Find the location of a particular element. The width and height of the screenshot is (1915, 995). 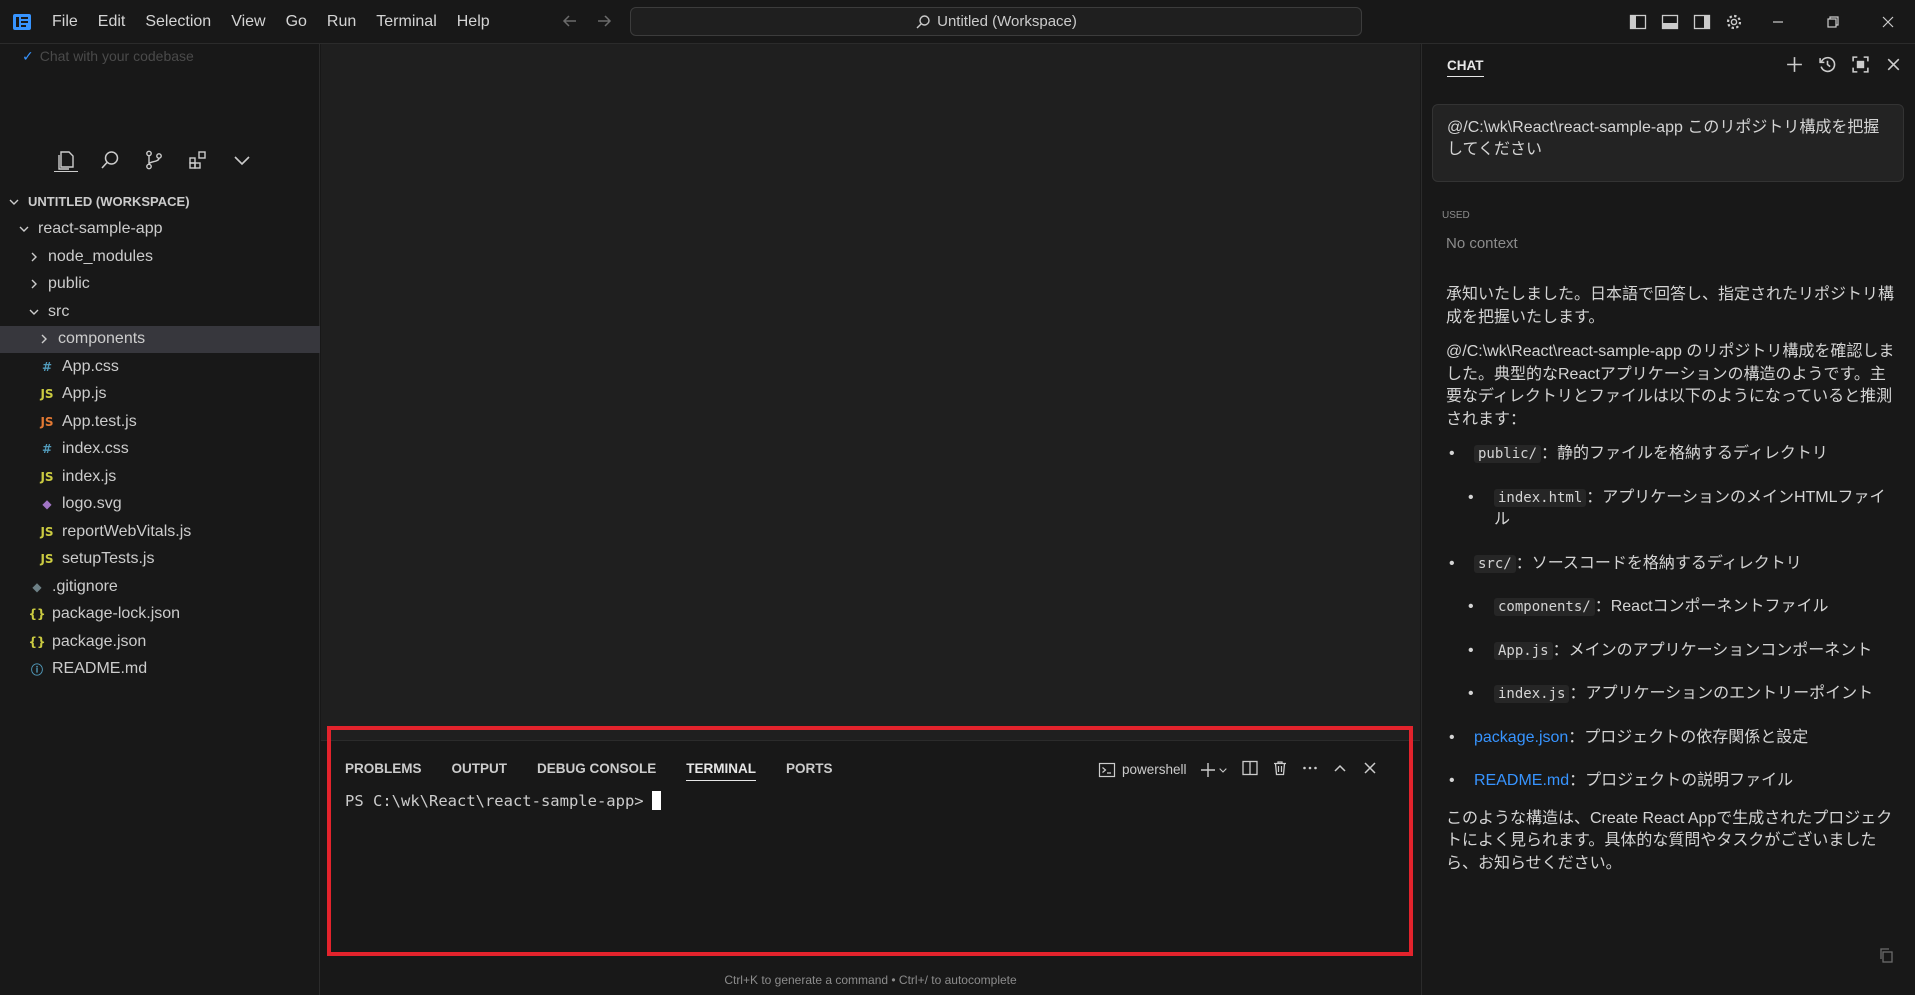

menu-edit: Edit is located at coordinates (112, 22).